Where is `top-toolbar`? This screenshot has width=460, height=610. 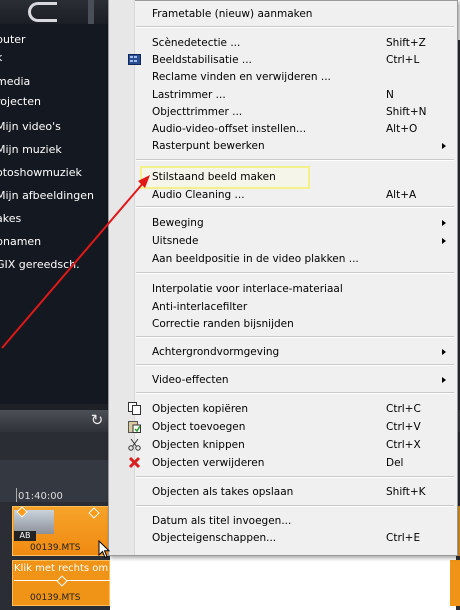
top-toolbar is located at coordinates (55, 12).